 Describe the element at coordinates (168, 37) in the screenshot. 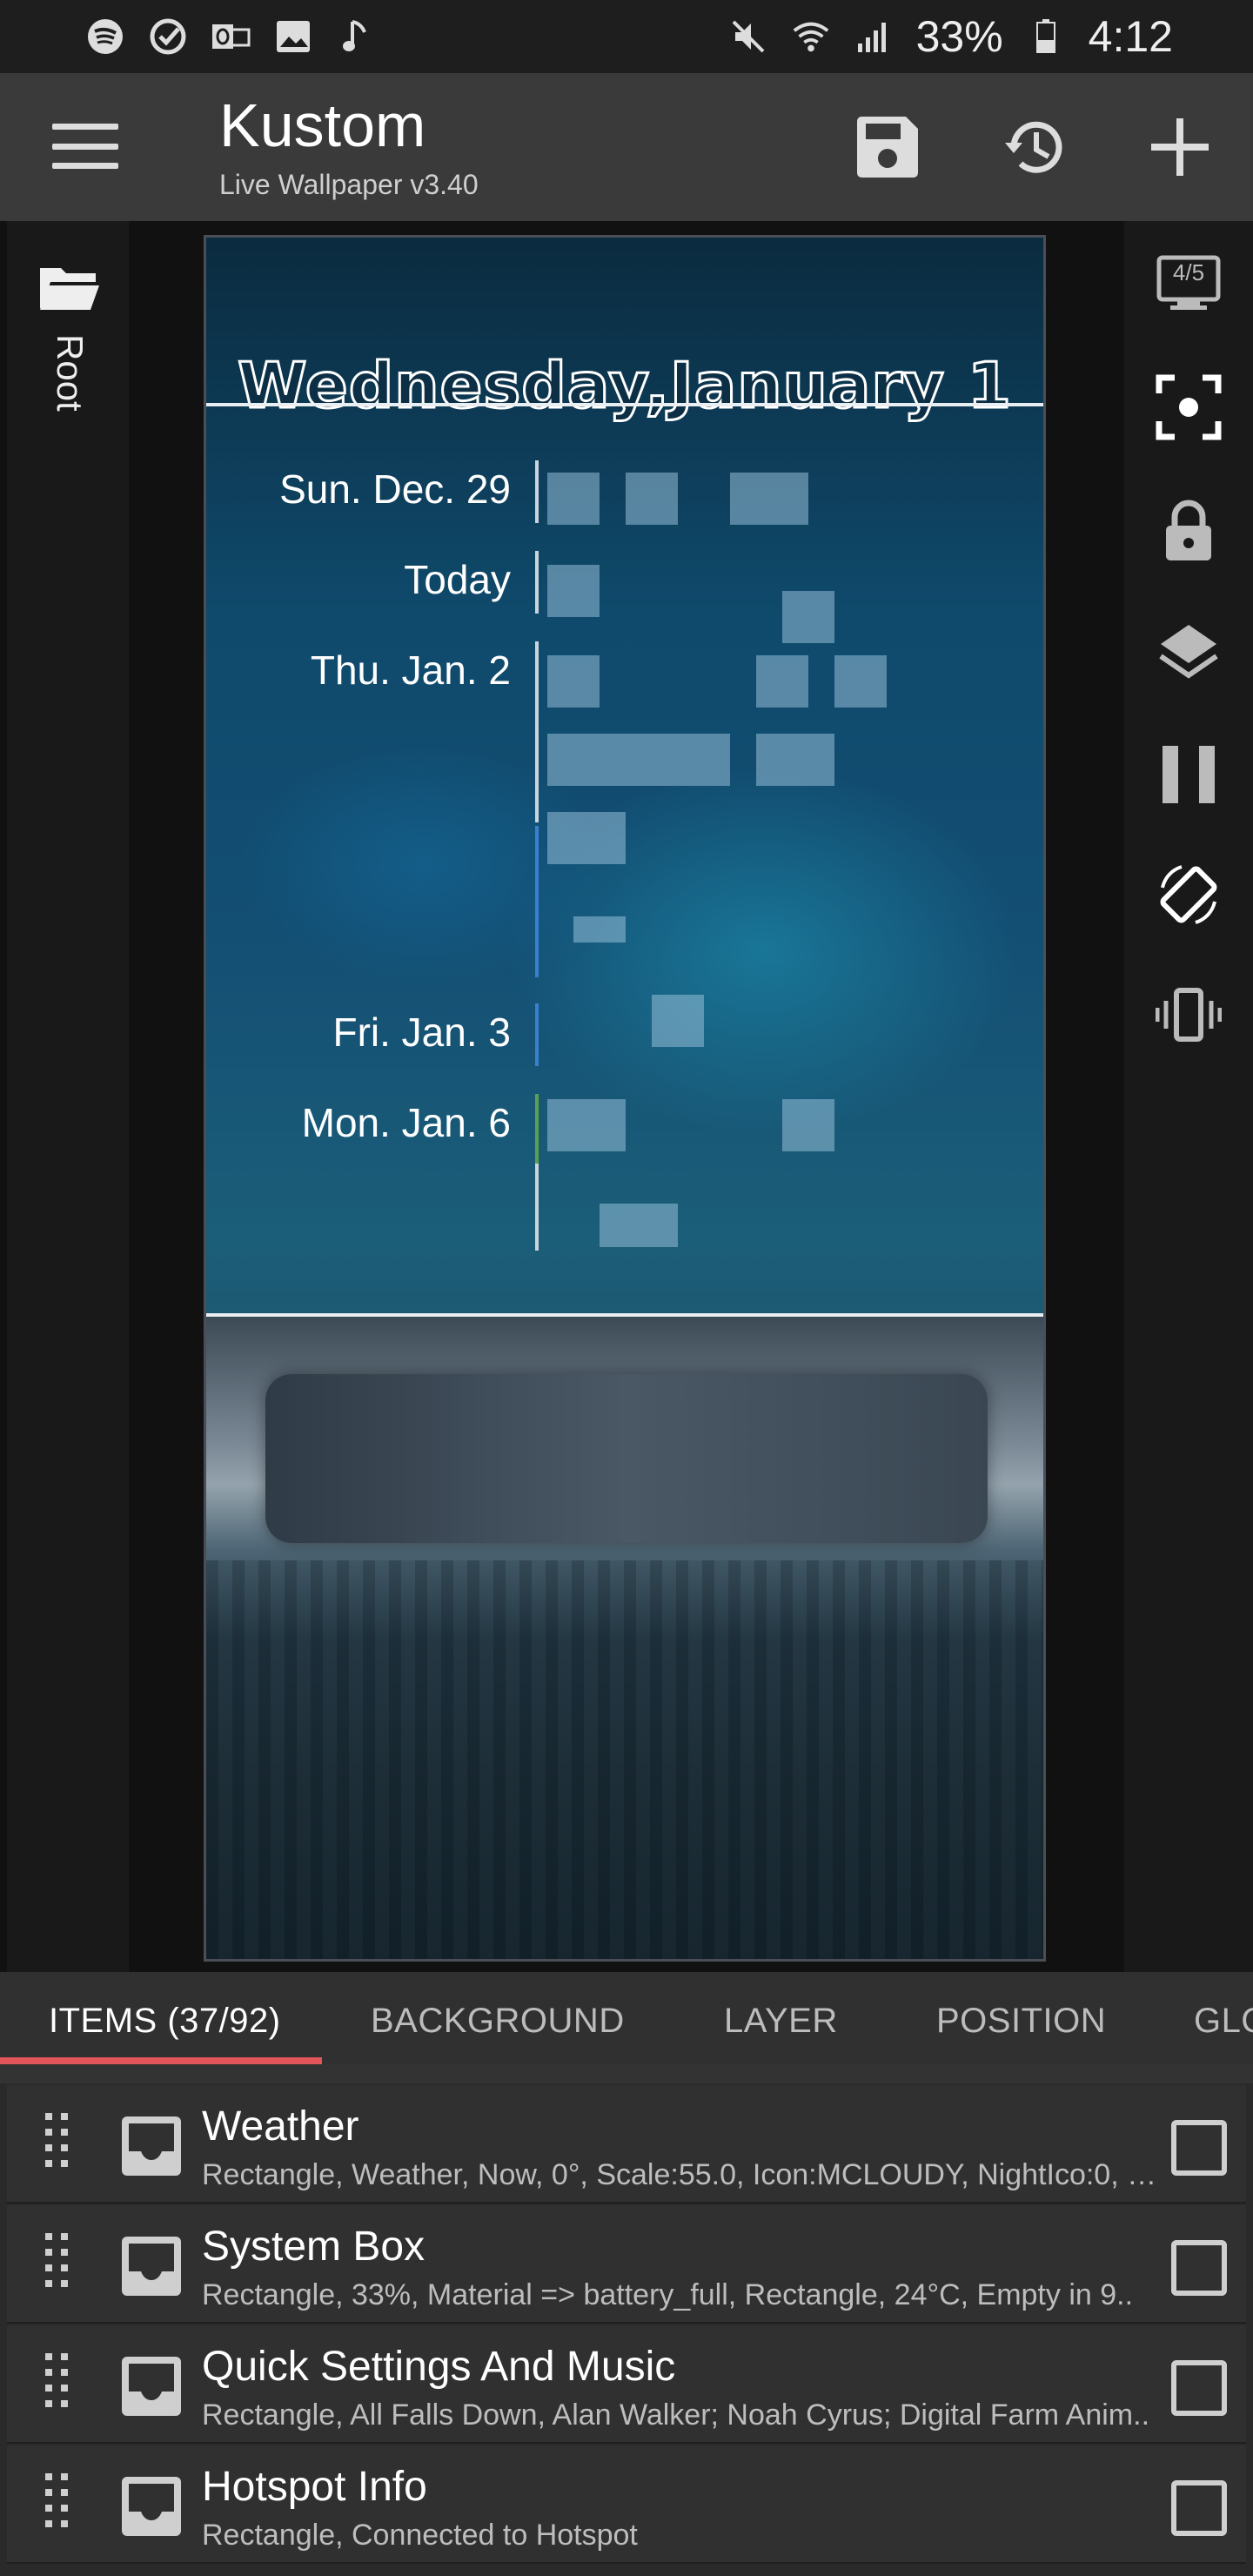

I see `check-circle-icon` at that location.